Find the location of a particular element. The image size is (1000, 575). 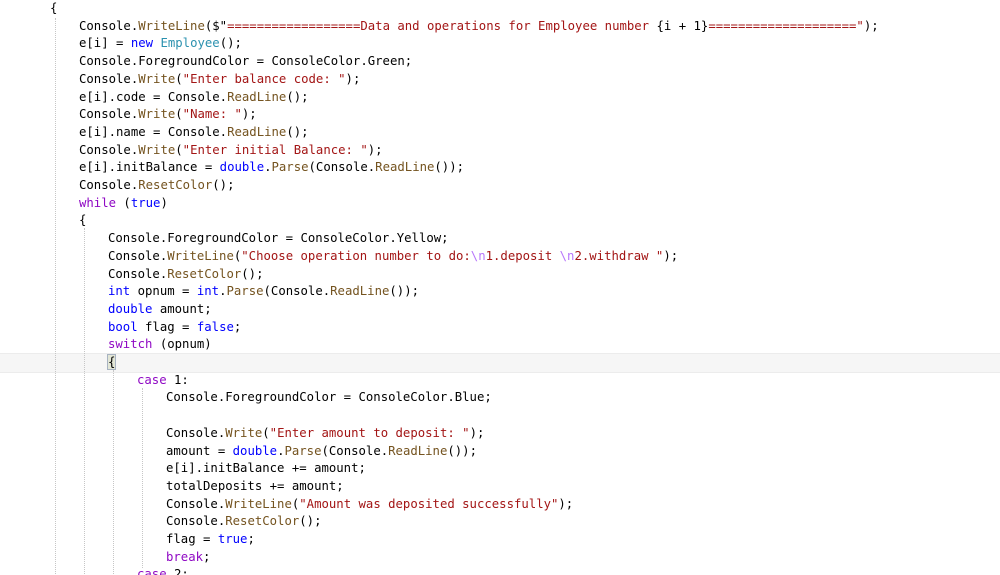

code-token: ()); is located at coordinates (462, 450).